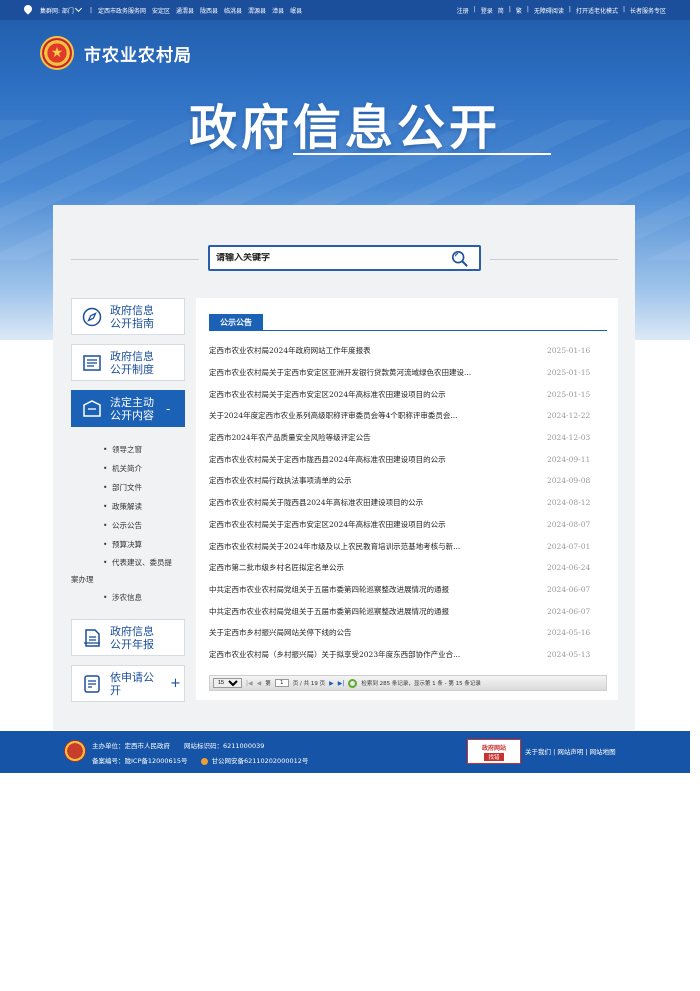 The height and width of the screenshot is (991, 700). What do you see at coordinates (278, 10) in the screenshot?
I see `top-link-6: 漳县` at bounding box center [278, 10].